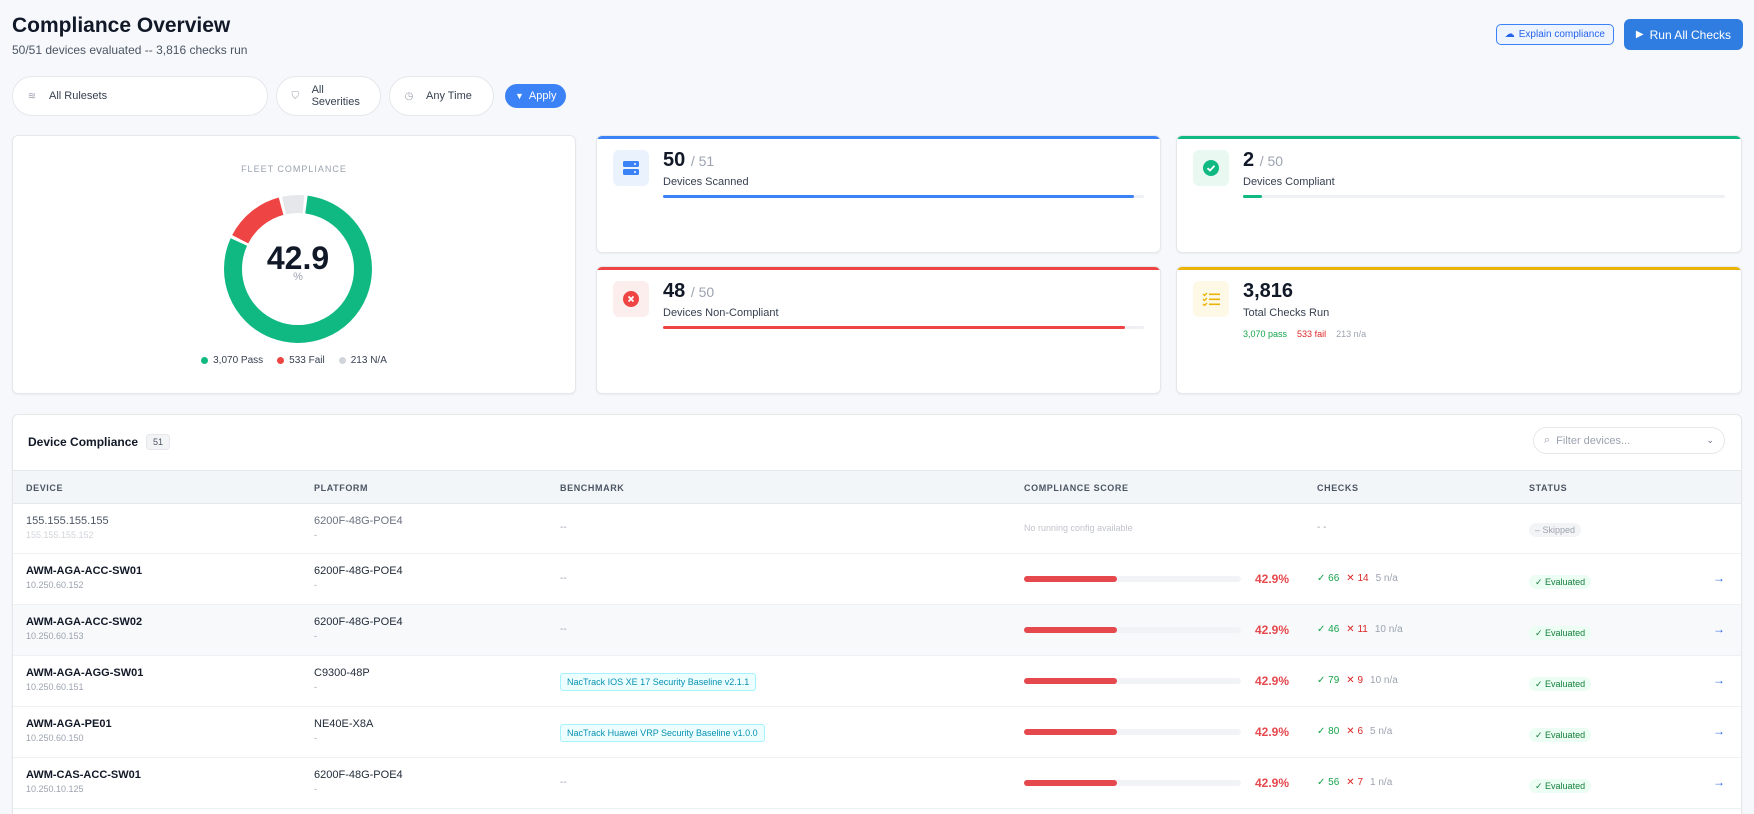  What do you see at coordinates (878, 194) in the screenshot?
I see `devices-scanned-card: 50 / 51 Devices Scanned` at bounding box center [878, 194].